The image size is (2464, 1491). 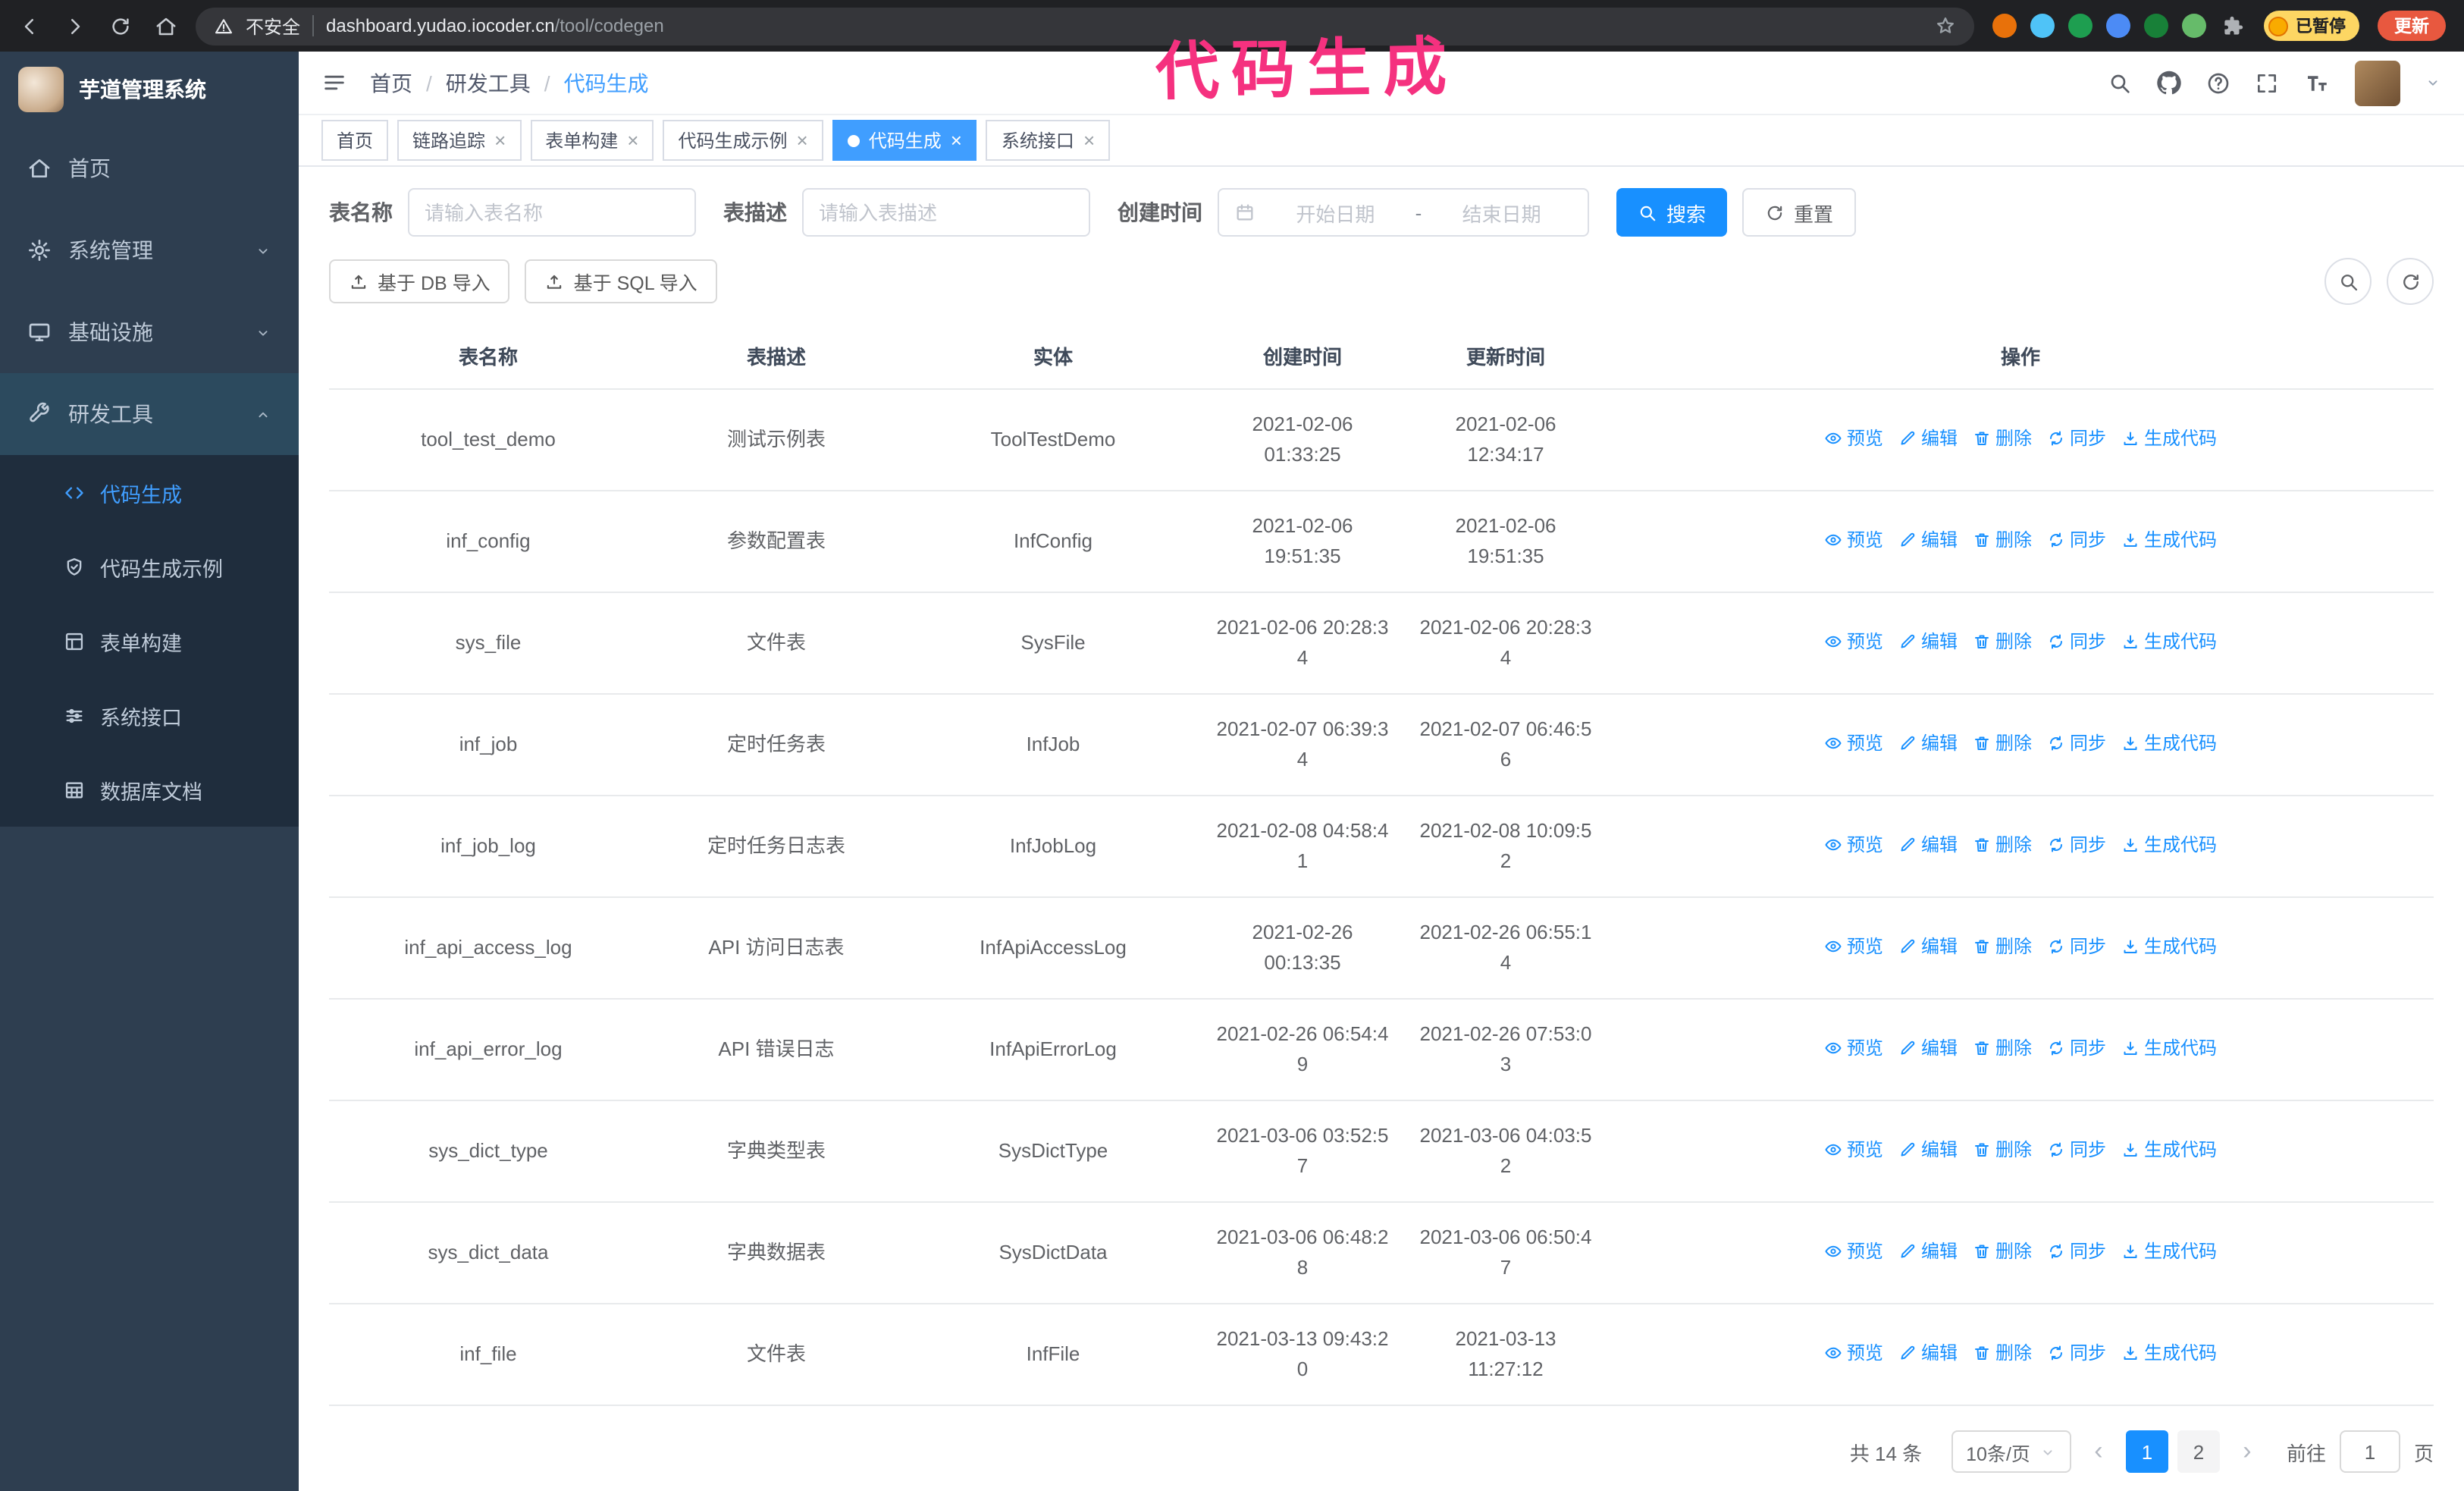 What do you see at coordinates (1799, 212) in the screenshot?
I see `reset-button: 重置` at bounding box center [1799, 212].